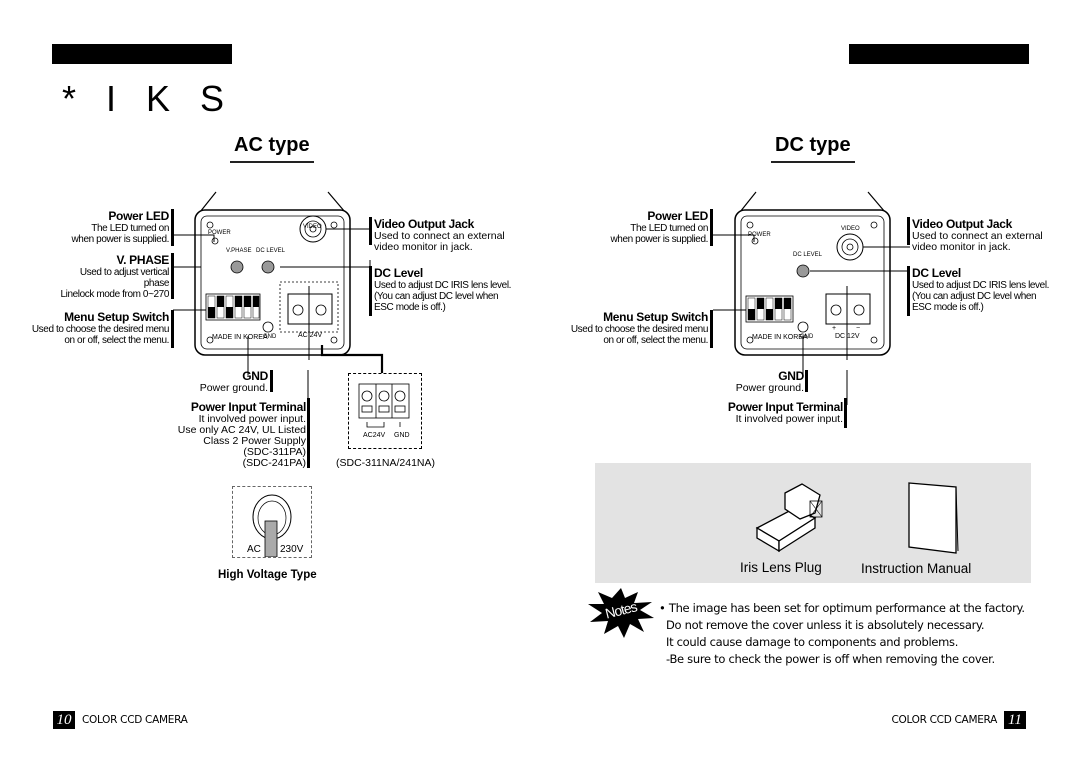 Image resolution: width=1080 pixels, height=771 pixels. I want to click on ac-gnd-desc: Power ground., so click(233, 388).